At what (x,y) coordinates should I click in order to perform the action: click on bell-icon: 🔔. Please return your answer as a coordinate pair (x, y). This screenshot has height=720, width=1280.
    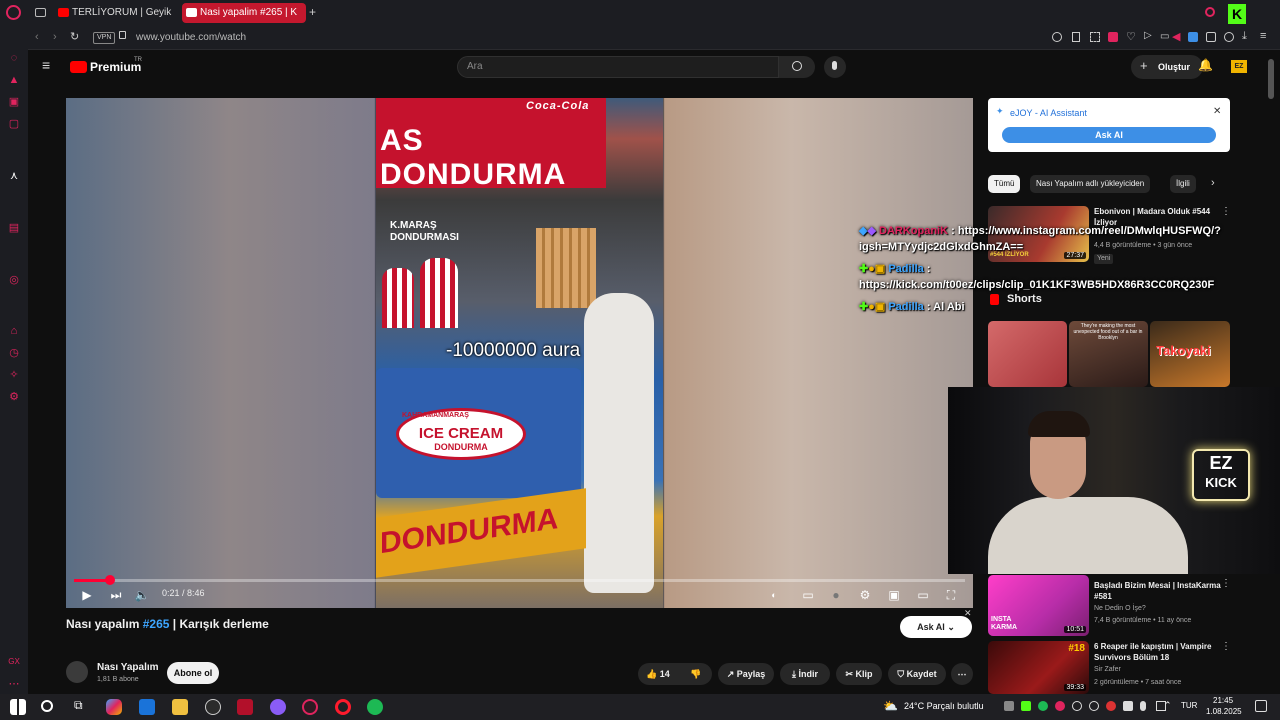
    Looking at the image, I should click on (1205, 65).